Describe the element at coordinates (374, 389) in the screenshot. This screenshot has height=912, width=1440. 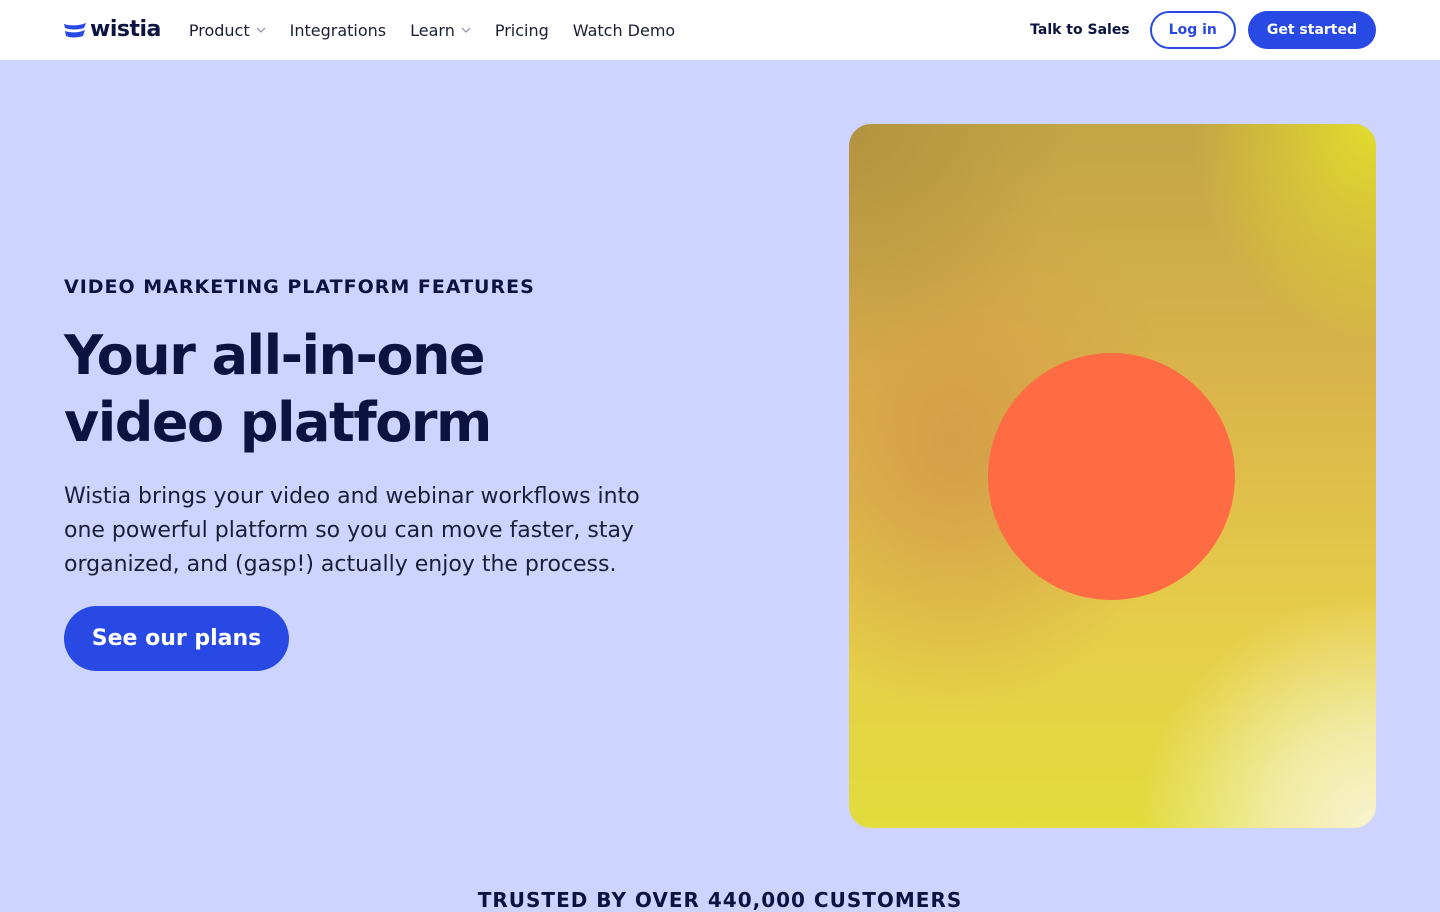
I see `hero-headline: Your all-in-one video platform` at that location.